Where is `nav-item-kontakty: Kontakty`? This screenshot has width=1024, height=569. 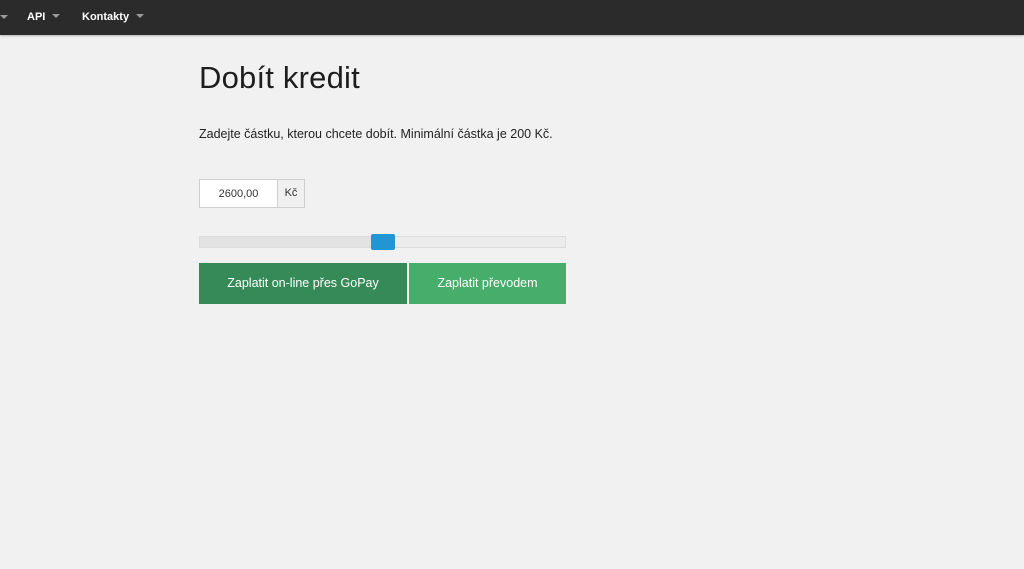
nav-item-kontakty: Kontakty is located at coordinates (113, 17).